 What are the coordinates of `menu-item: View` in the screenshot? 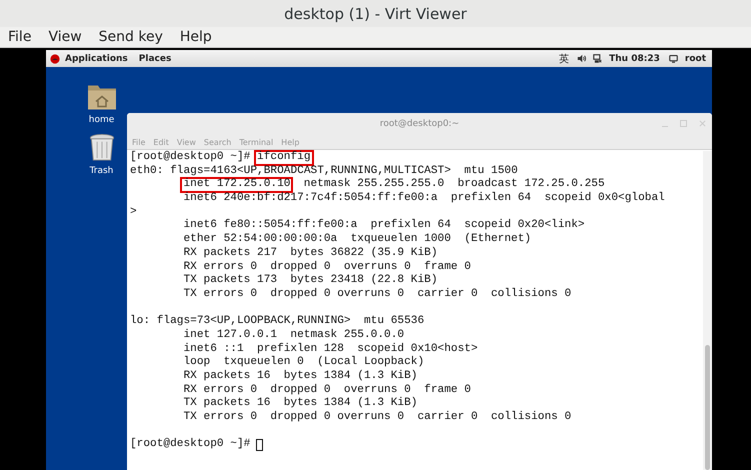 It's located at (65, 37).